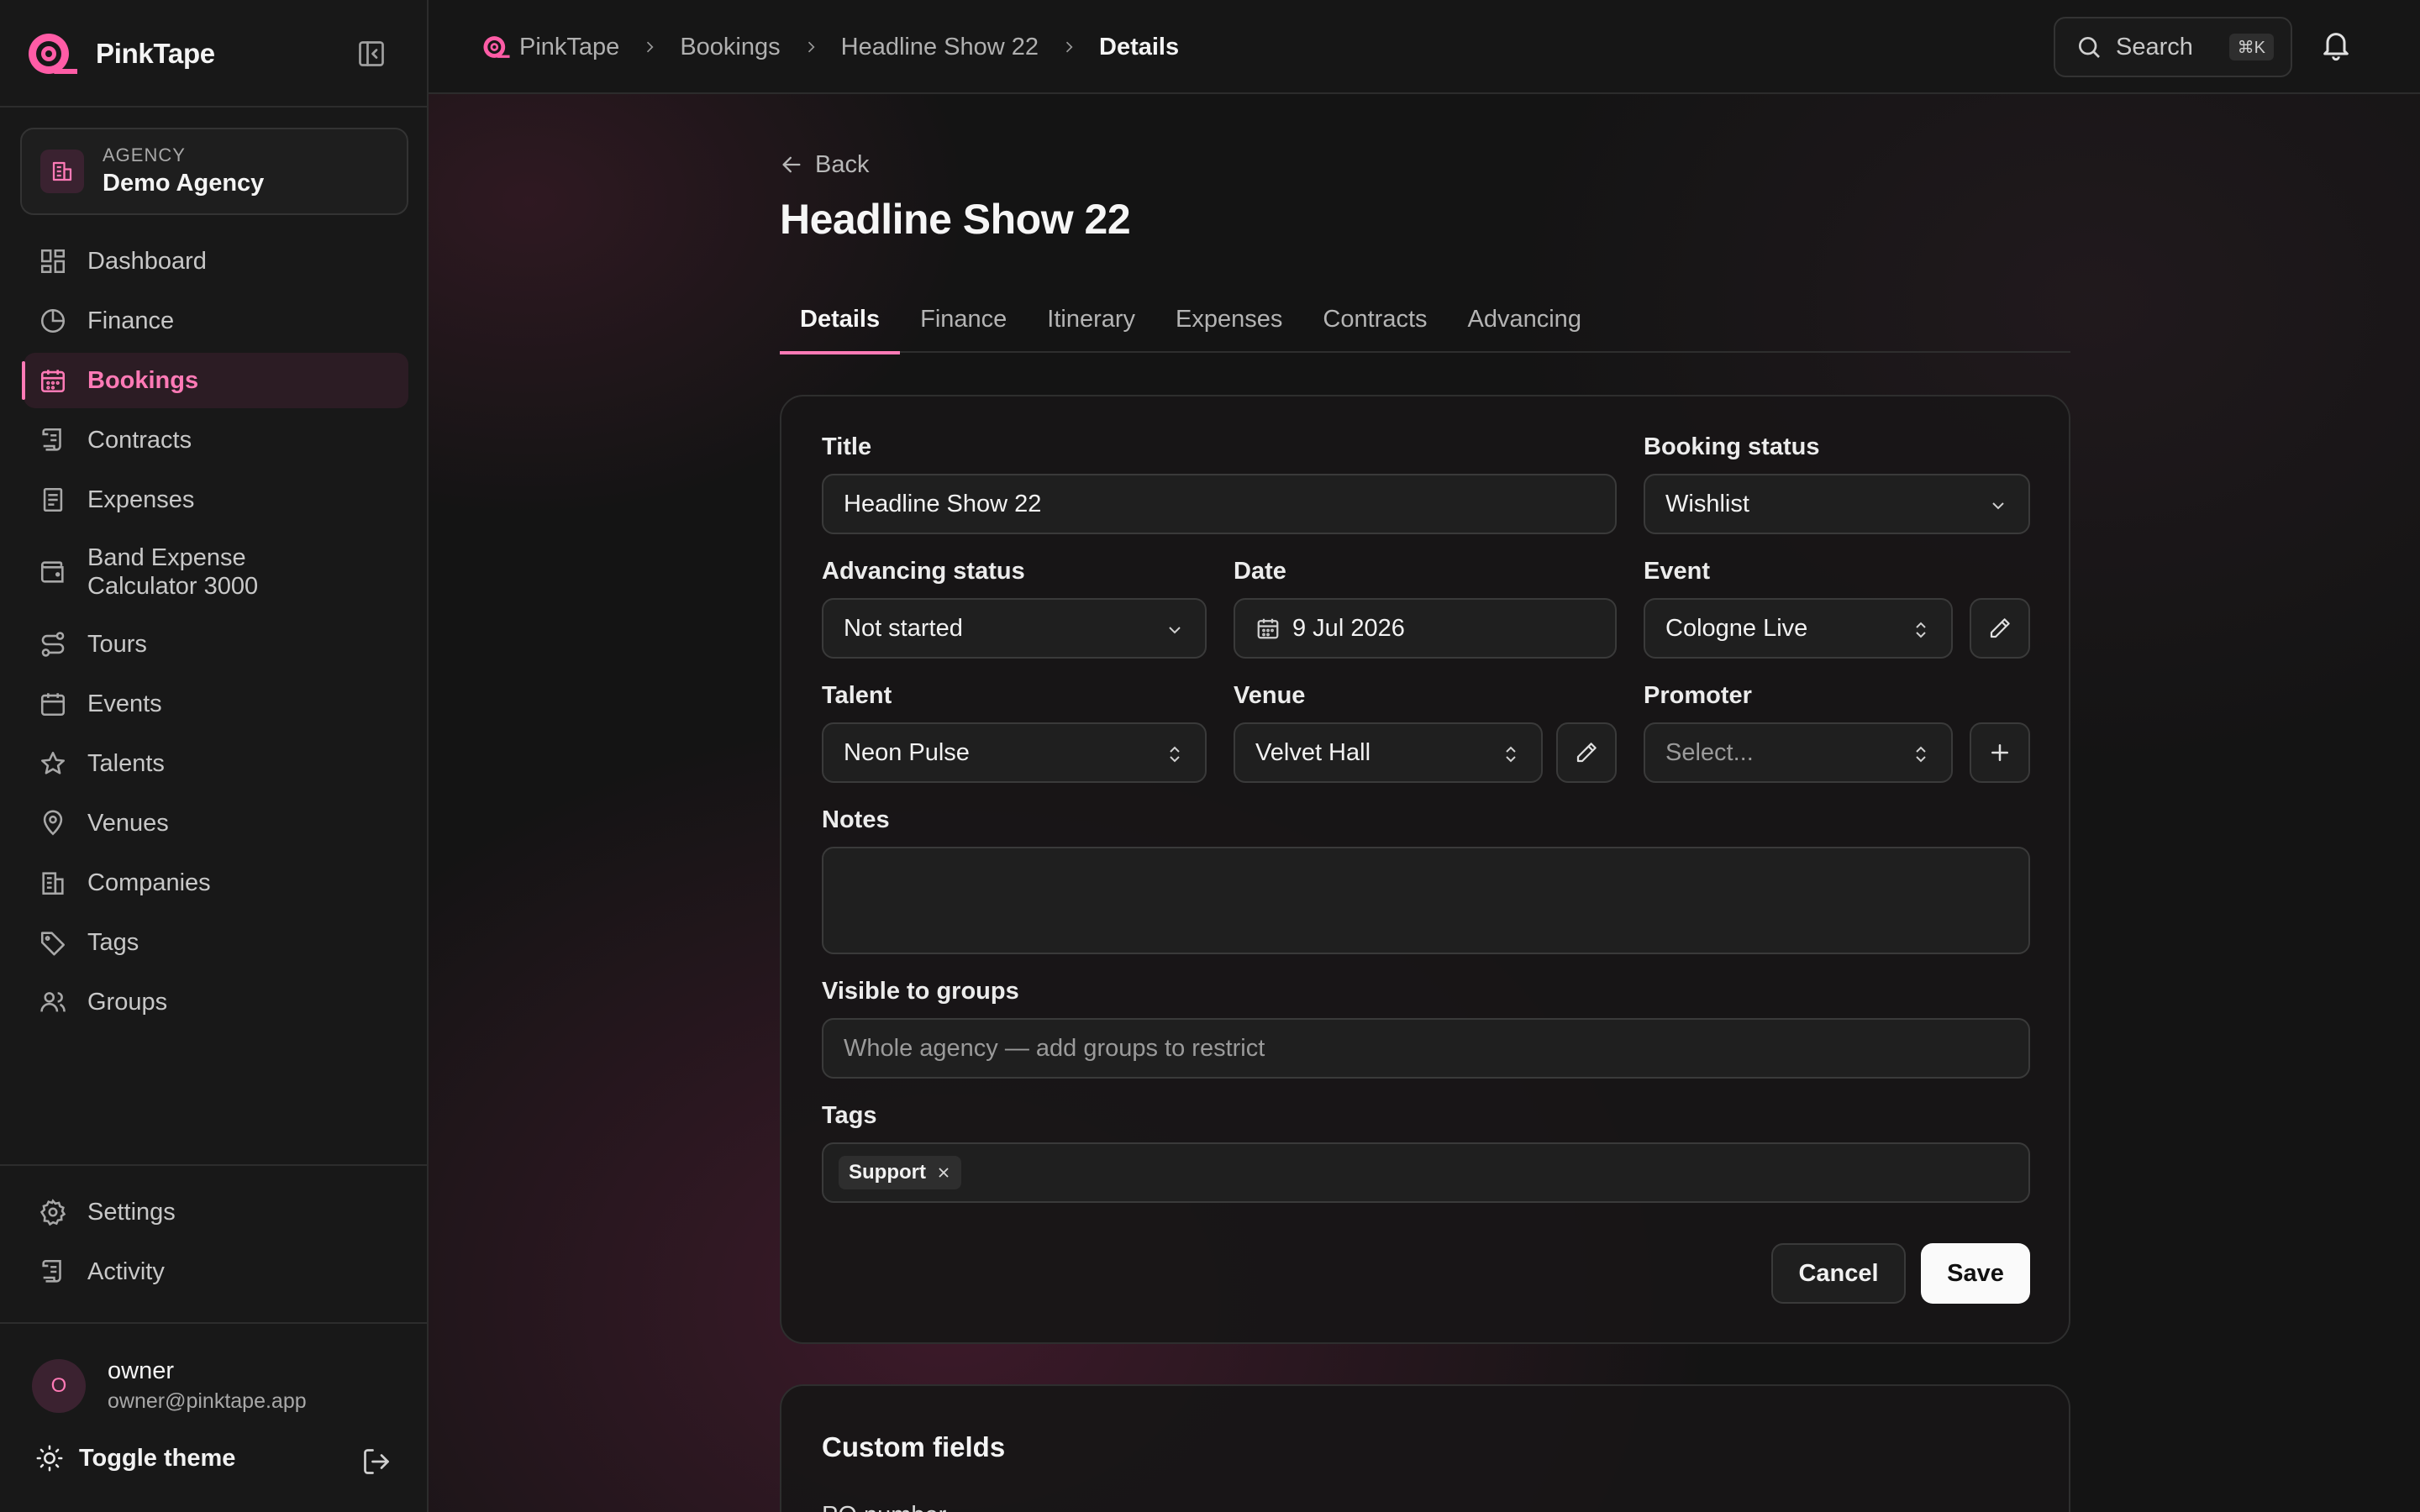  Describe the element at coordinates (1375, 323) in the screenshot. I see `tab-contracts: Contracts` at that location.